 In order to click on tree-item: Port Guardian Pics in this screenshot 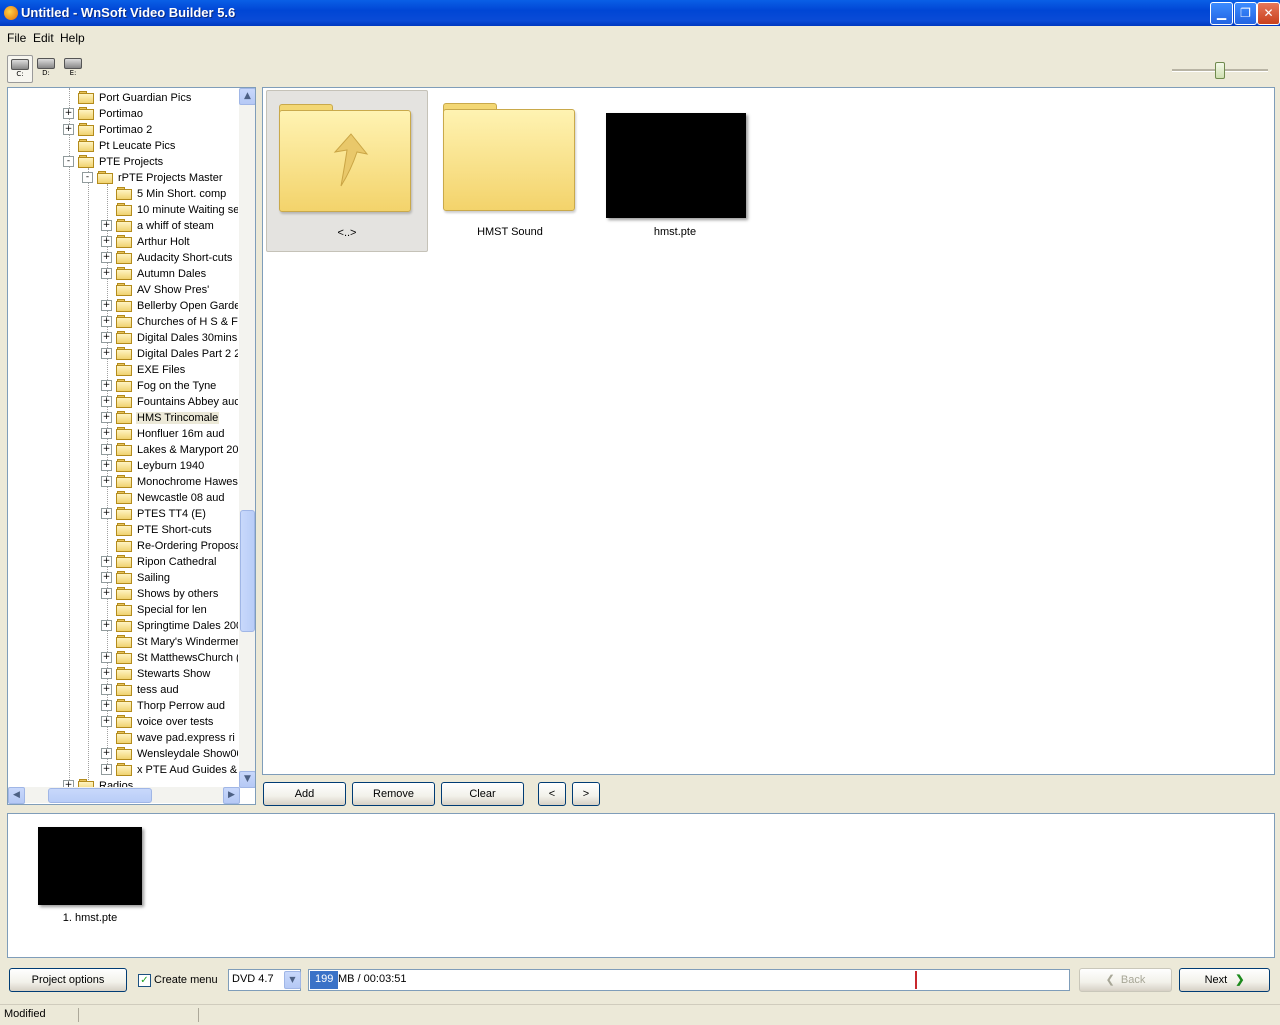, I will do `click(135, 97)`.